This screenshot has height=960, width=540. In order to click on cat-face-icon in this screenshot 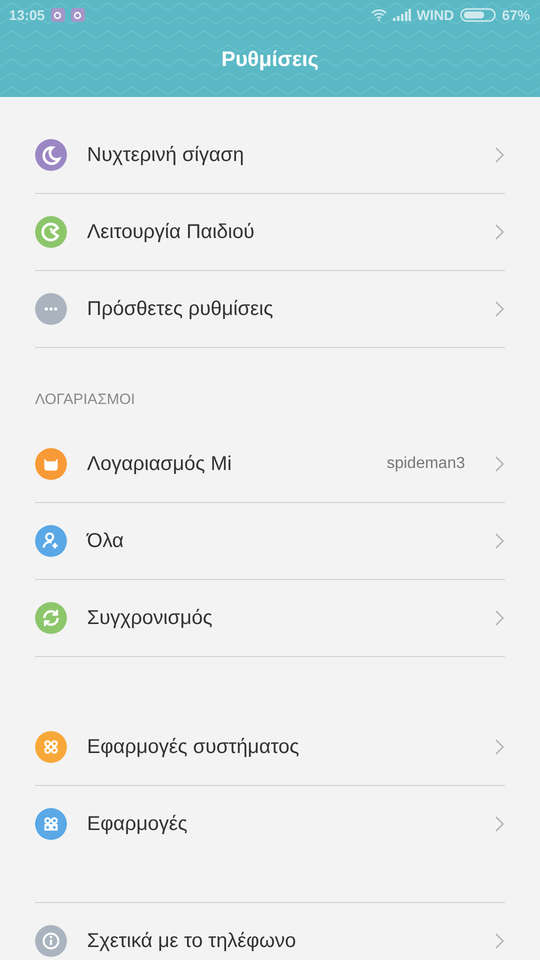, I will do `click(51, 464)`.